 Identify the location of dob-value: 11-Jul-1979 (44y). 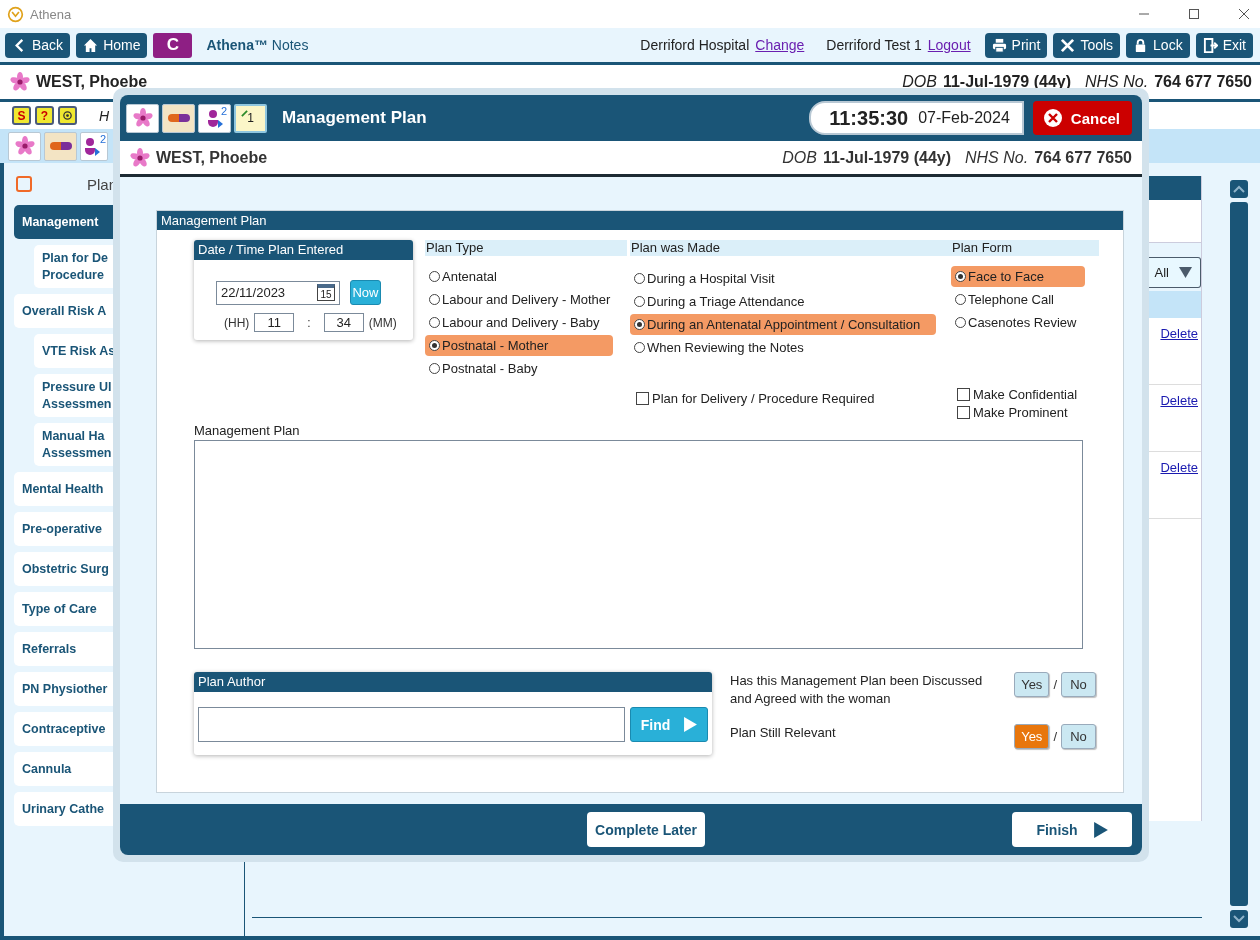
(886, 157).